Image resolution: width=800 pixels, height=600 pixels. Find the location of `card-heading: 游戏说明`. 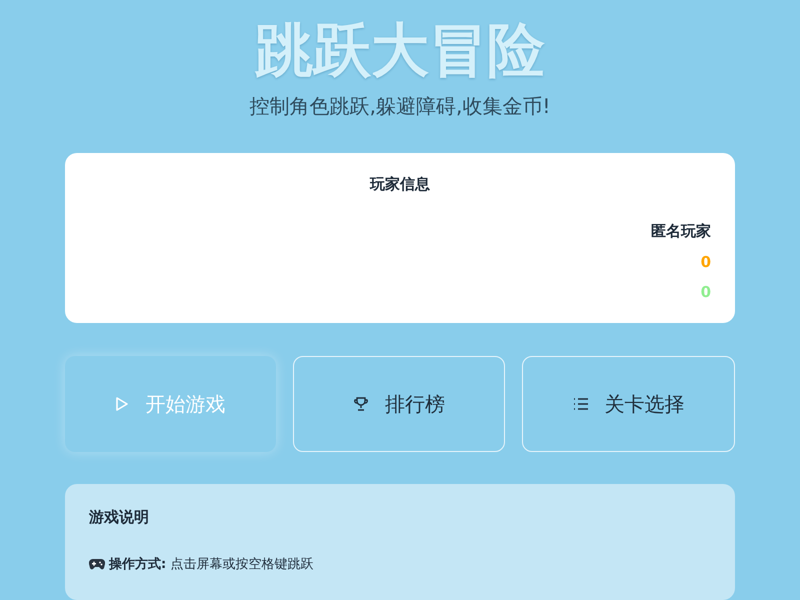

card-heading: 游戏说明 is located at coordinates (119, 517).